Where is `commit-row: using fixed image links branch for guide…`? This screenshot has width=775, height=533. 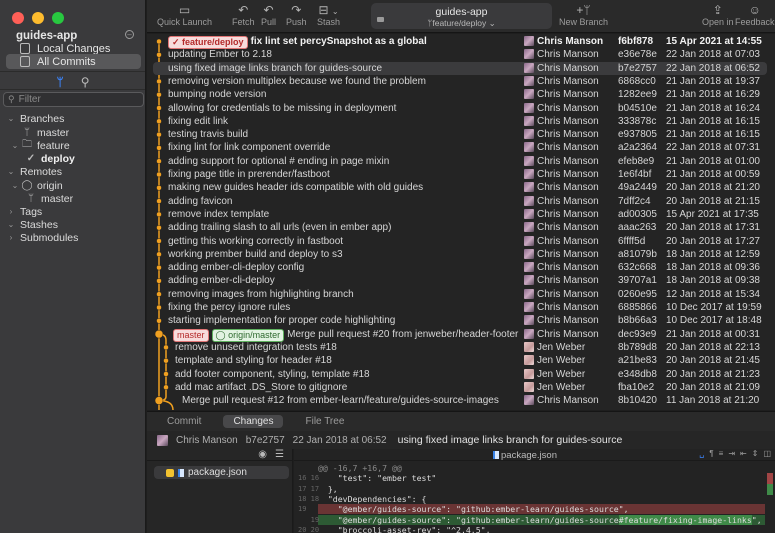 commit-row: using fixed image links branch for guide… is located at coordinates (460, 68).